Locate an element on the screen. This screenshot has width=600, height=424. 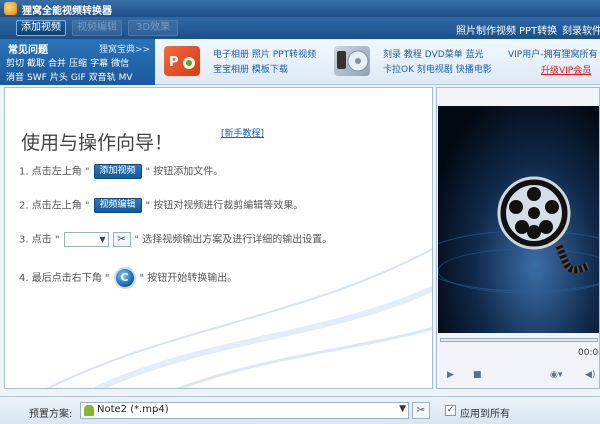
volume-icon: ◀) is located at coordinates (590, 375).